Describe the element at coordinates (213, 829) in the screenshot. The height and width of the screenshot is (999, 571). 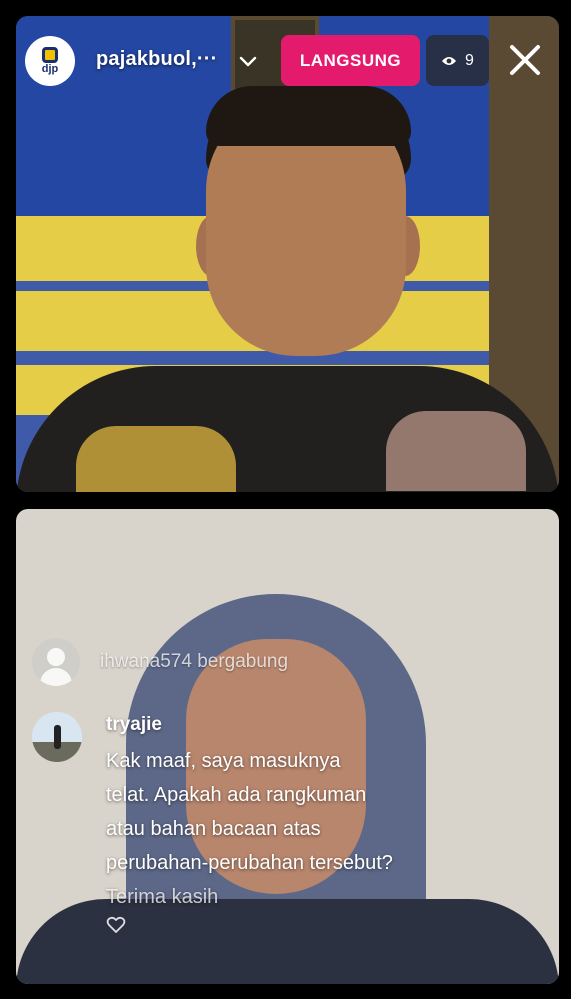
I see `comment-line: atau bahan bacaan atas` at that location.